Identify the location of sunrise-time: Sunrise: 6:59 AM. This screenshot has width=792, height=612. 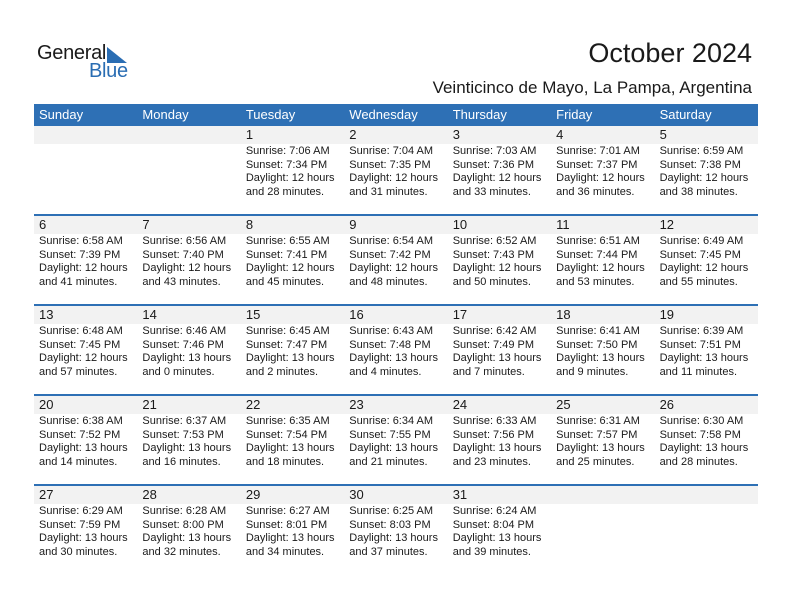
(701, 151).